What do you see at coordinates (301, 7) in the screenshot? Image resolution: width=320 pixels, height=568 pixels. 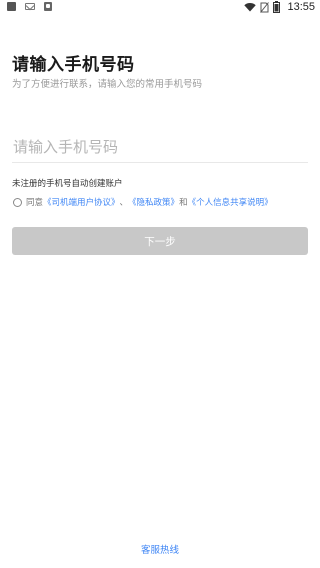 I see `status-time: 13:55` at bounding box center [301, 7].